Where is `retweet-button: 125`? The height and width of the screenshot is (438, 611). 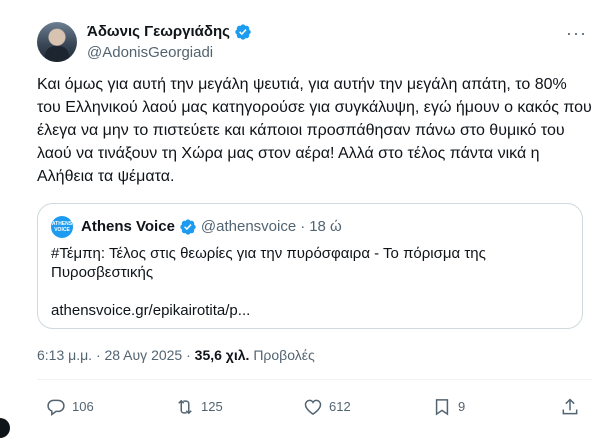
retweet-button: 125 is located at coordinates (199, 407).